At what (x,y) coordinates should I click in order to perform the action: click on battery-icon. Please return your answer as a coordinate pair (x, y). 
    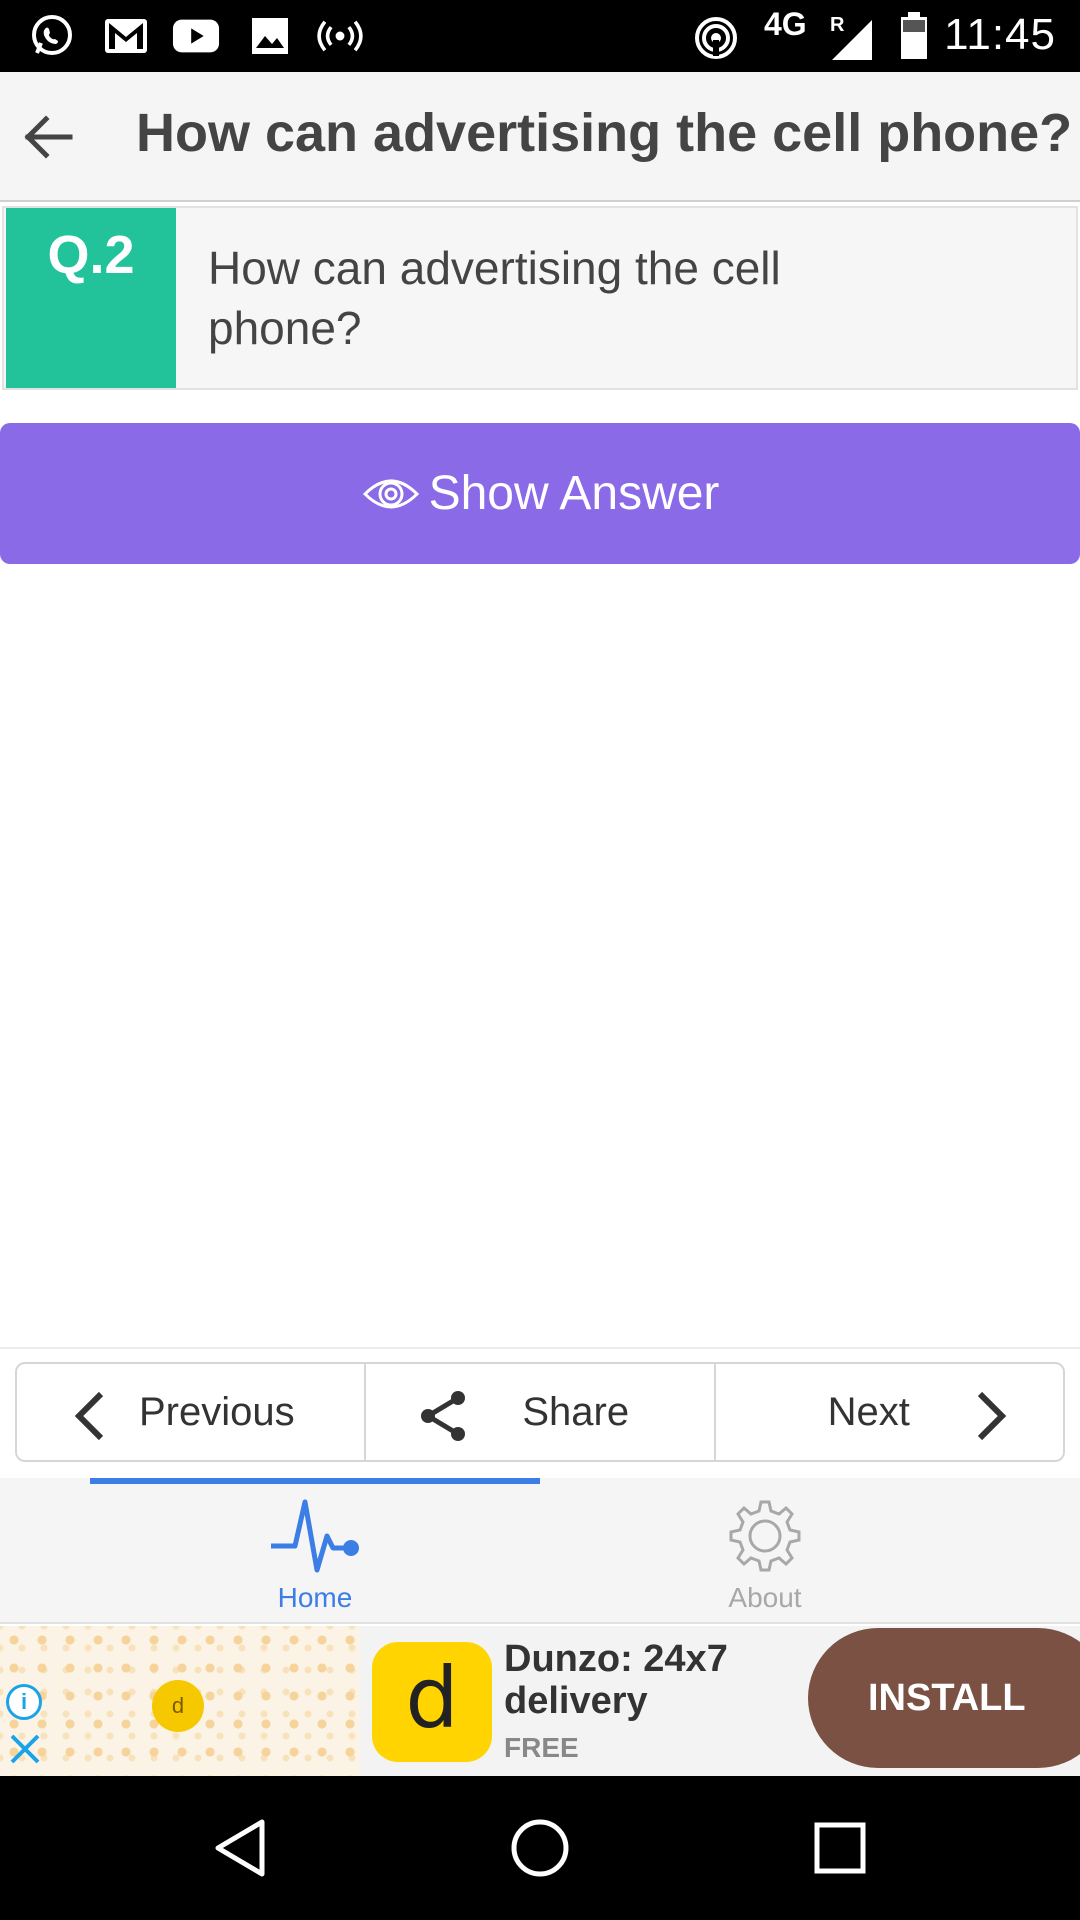
    Looking at the image, I should click on (914, 36).